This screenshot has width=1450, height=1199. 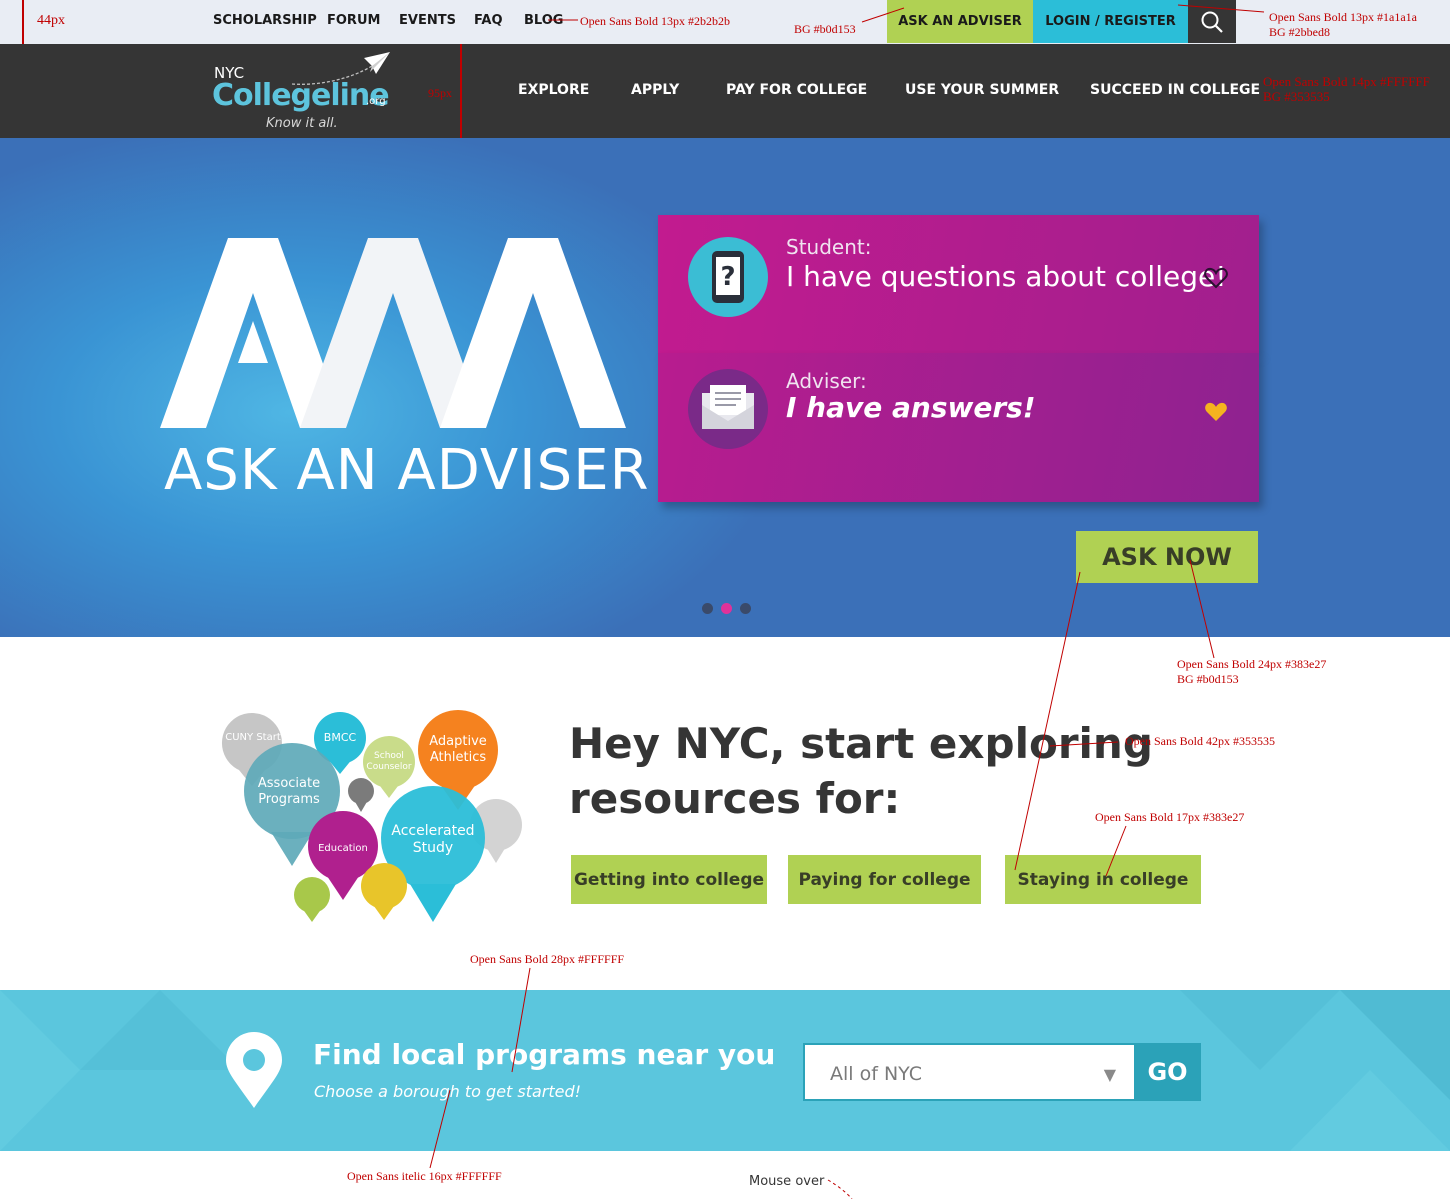 What do you see at coordinates (427, 20) in the screenshot?
I see `util-link-events: EVENTS` at bounding box center [427, 20].